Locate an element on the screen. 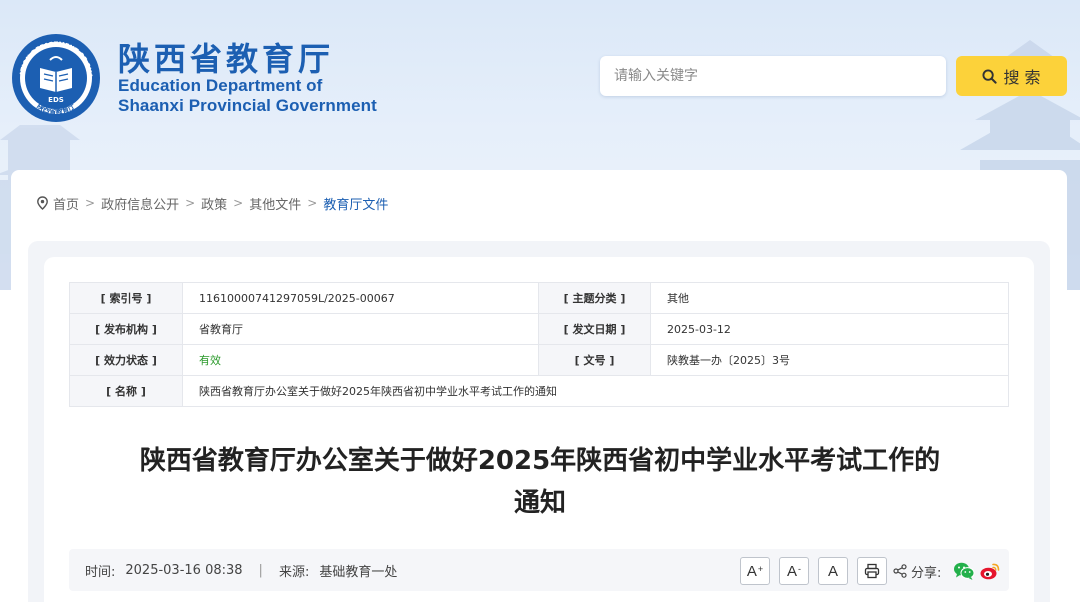 The height and width of the screenshot is (602, 1080). wechat-icon is located at coordinates (964, 571).